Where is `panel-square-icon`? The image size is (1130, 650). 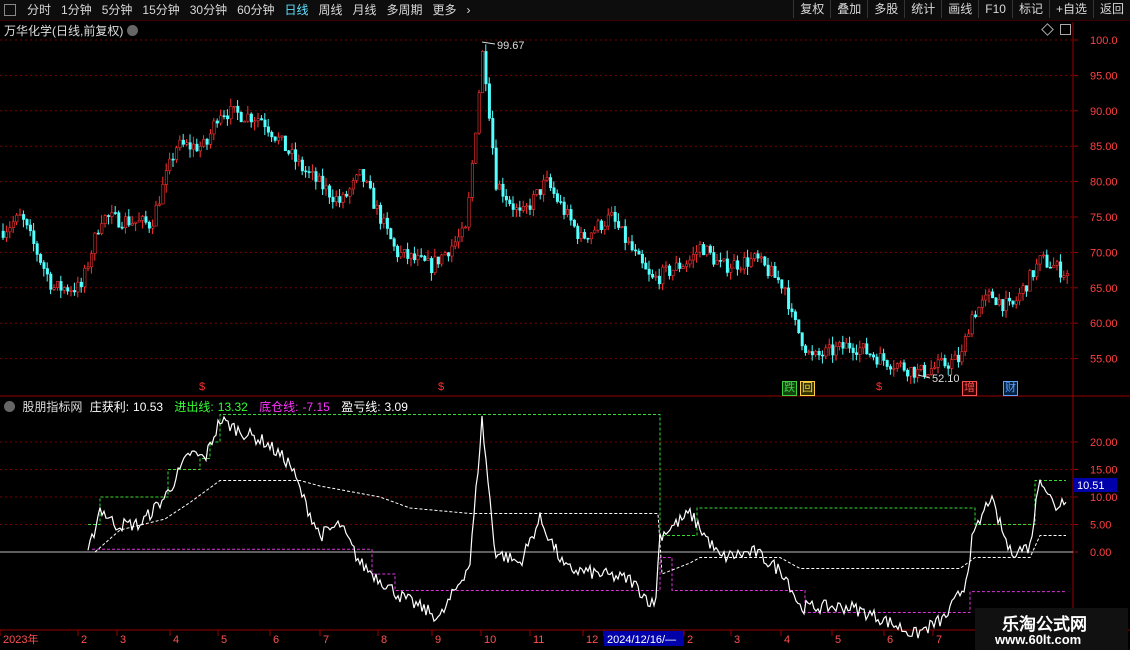
panel-square-icon is located at coordinates (1065, 29).